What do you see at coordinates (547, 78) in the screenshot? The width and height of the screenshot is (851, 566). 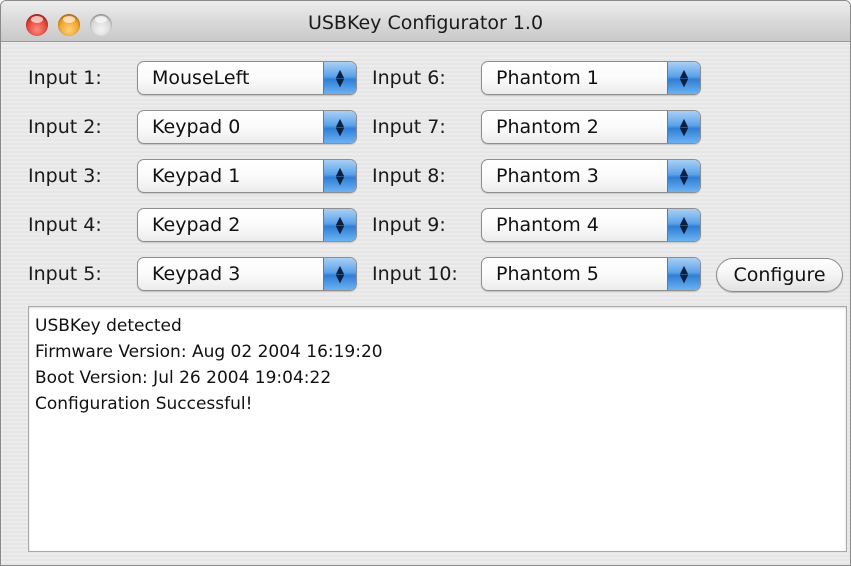 I see `input-6-value: Phantom 1` at bounding box center [547, 78].